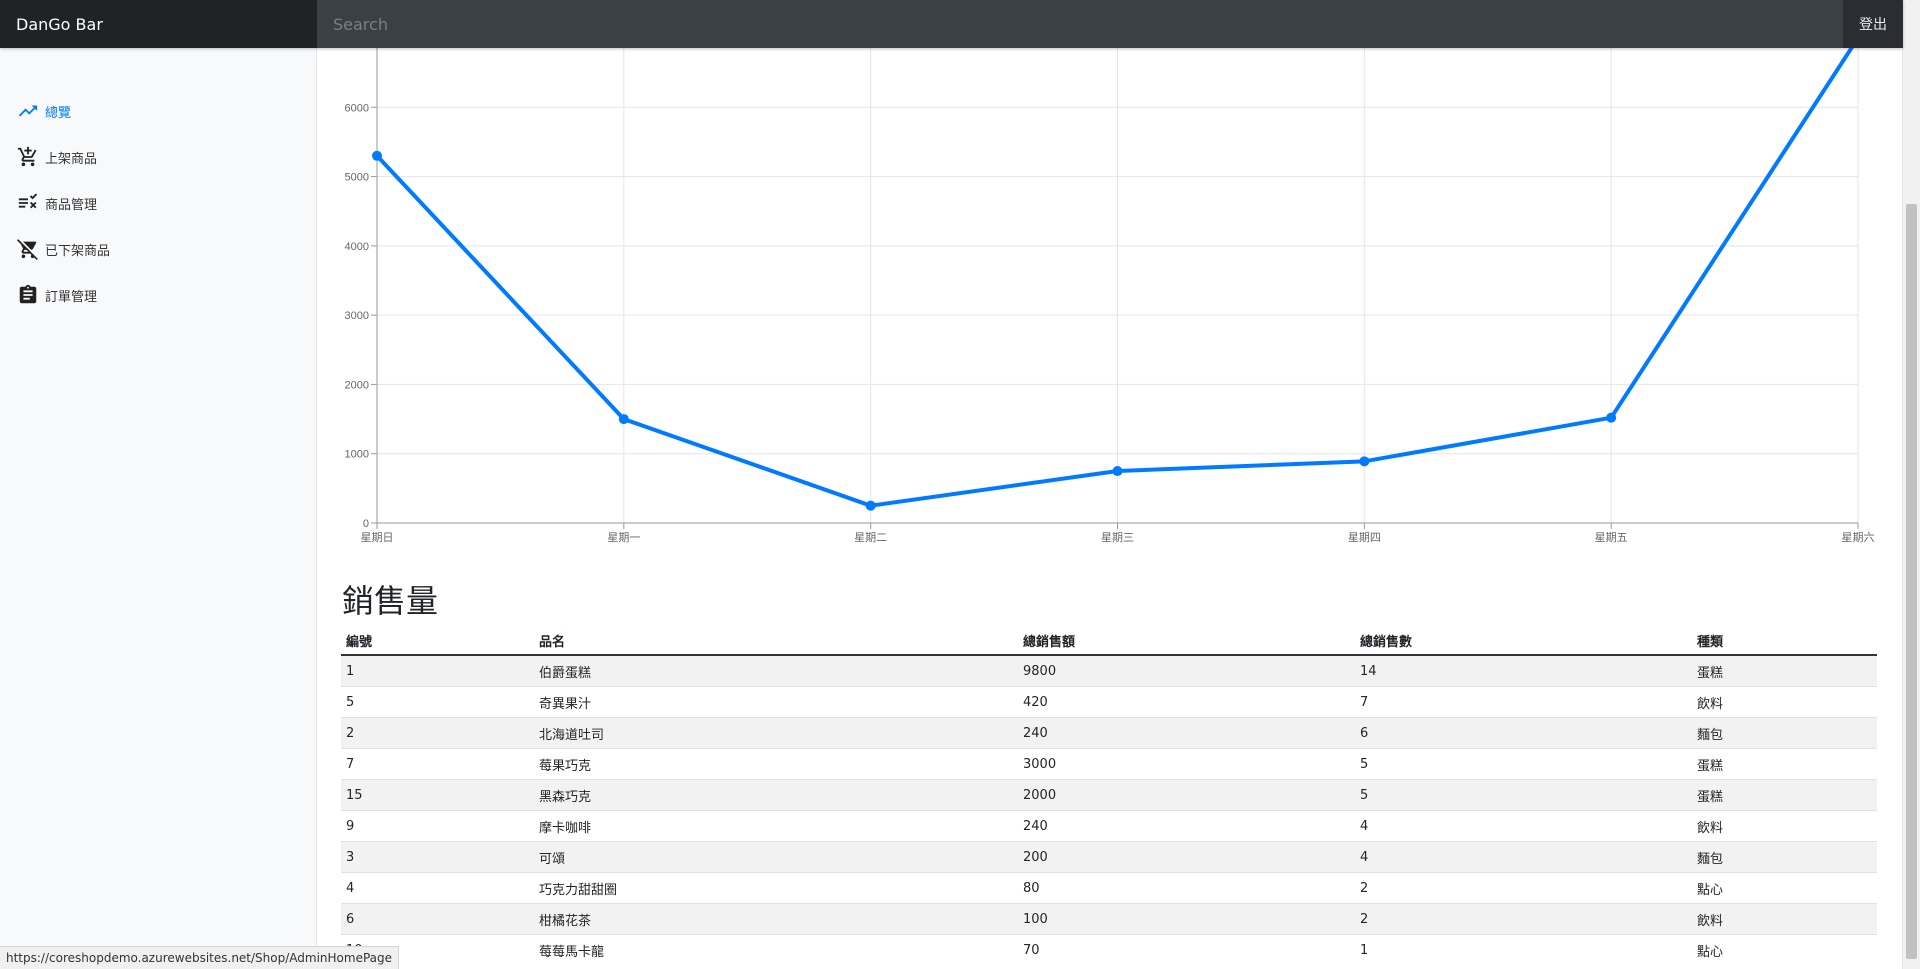 The image size is (1920, 969). I want to click on column-header-category: 種類, so click(1784, 641).